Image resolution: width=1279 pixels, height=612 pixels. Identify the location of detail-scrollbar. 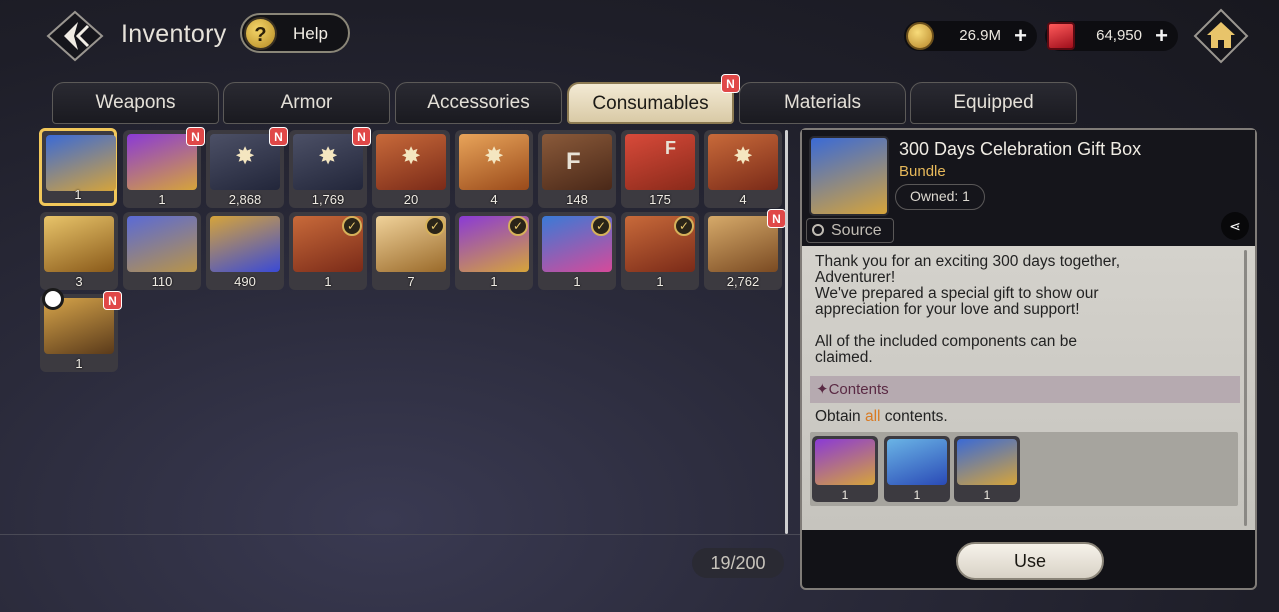
(1245, 388).